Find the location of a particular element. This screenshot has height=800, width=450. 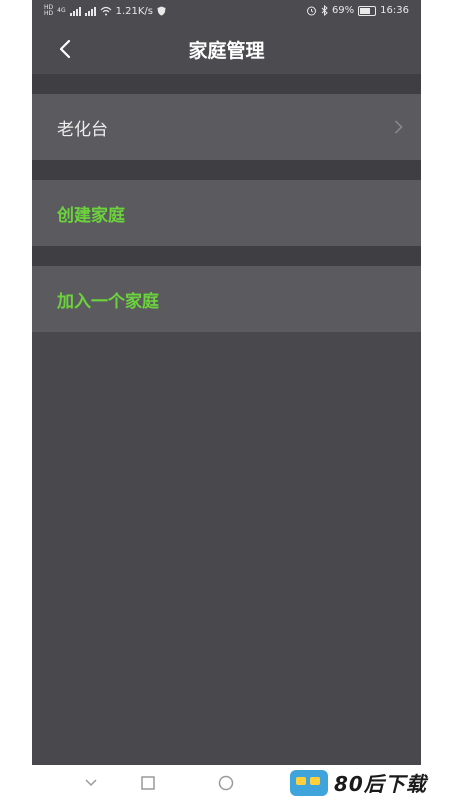

watermark-logo-icon is located at coordinates (309, 782).